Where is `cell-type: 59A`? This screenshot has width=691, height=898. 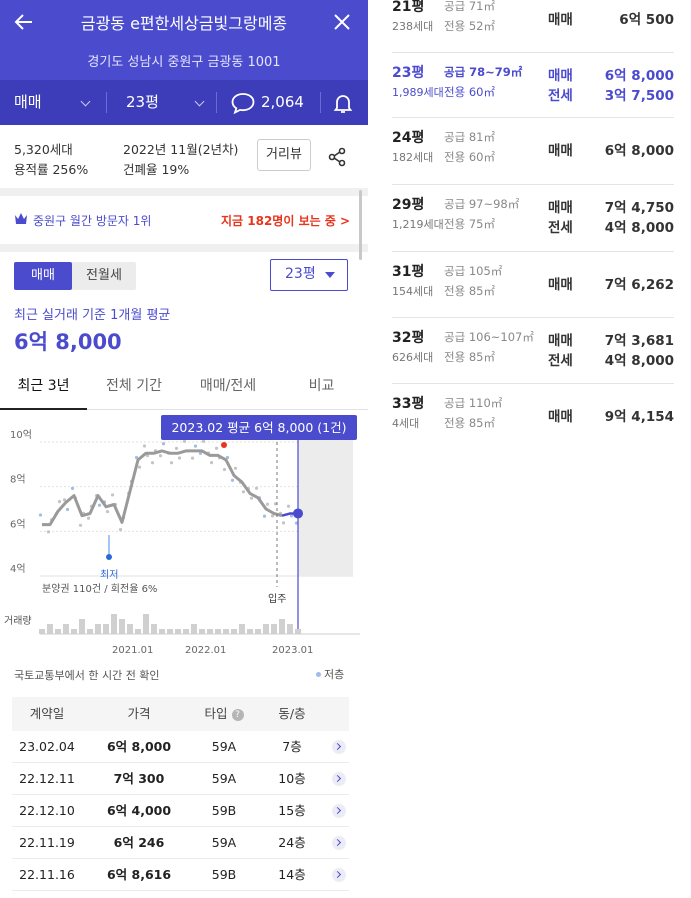 cell-type: 59A is located at coordinates (224, 778).